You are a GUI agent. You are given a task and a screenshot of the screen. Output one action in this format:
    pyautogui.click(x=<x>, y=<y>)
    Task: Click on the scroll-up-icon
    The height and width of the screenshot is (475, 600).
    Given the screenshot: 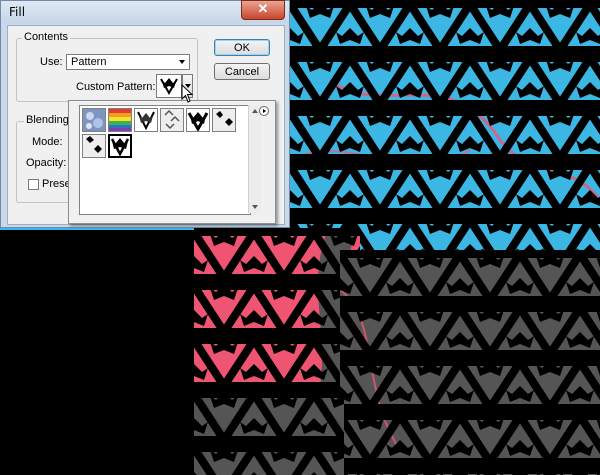 What is the action you would take?
    pyautogui.click(x=255, y=111)
    